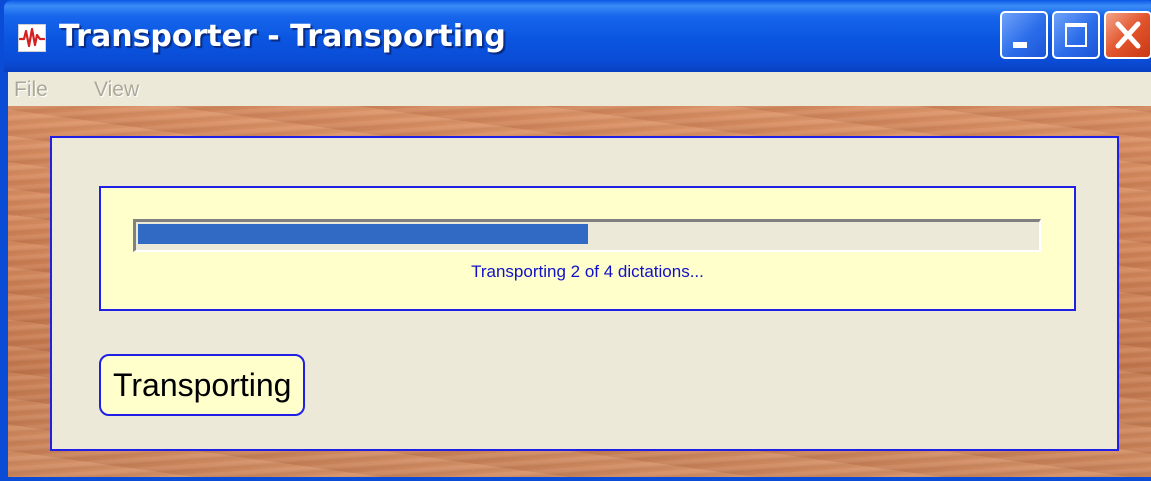 The image size is (1151, 481). Describe the element at coordinates (1024, 35) in the screenshot. I see `minimize-button` at that location.